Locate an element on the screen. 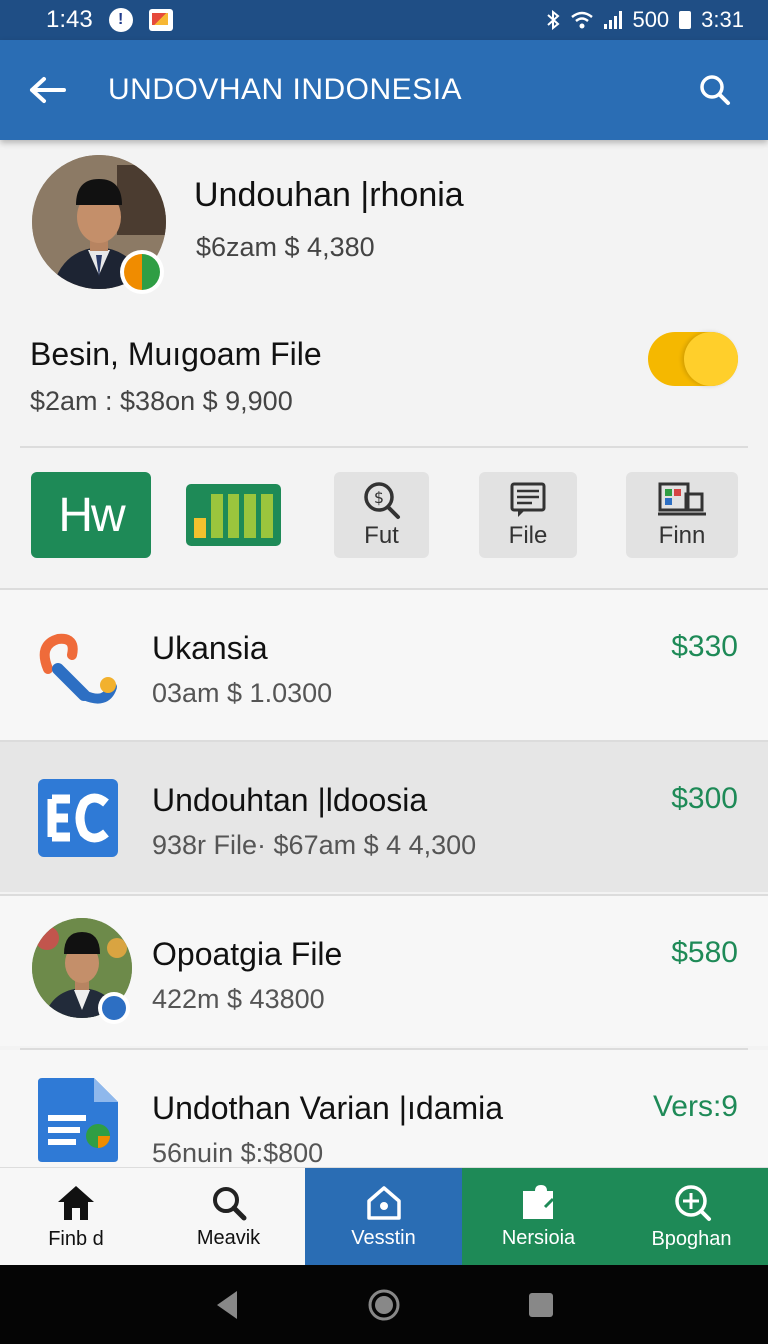  list-item-amount: Vers:9 is located at coordinates (695, 1106).